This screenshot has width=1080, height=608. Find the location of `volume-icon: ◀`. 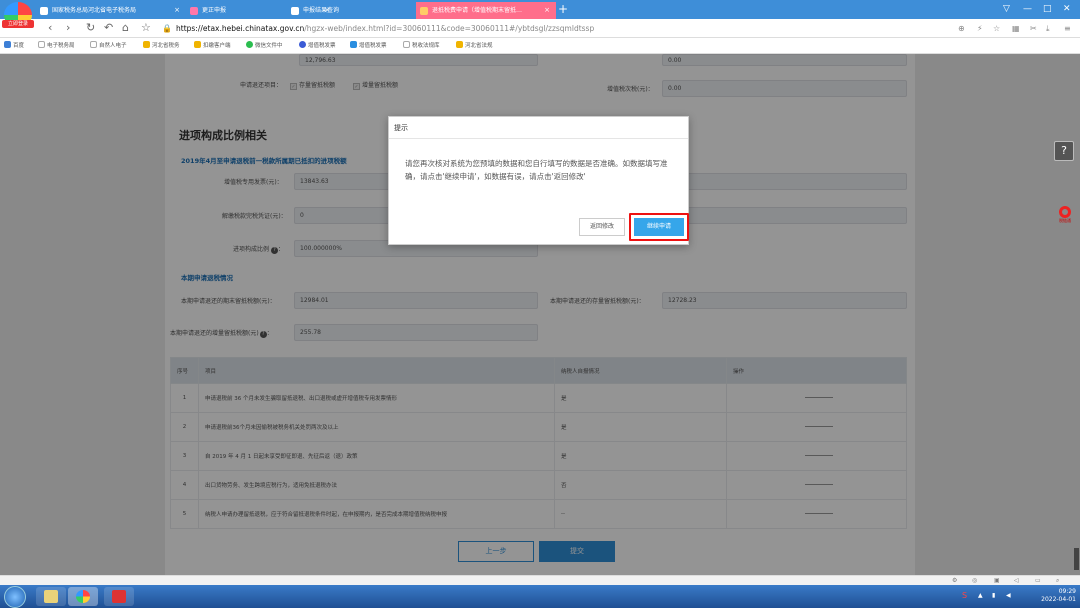

volume-icon: ◀ is located at coordinates (1008, 595).